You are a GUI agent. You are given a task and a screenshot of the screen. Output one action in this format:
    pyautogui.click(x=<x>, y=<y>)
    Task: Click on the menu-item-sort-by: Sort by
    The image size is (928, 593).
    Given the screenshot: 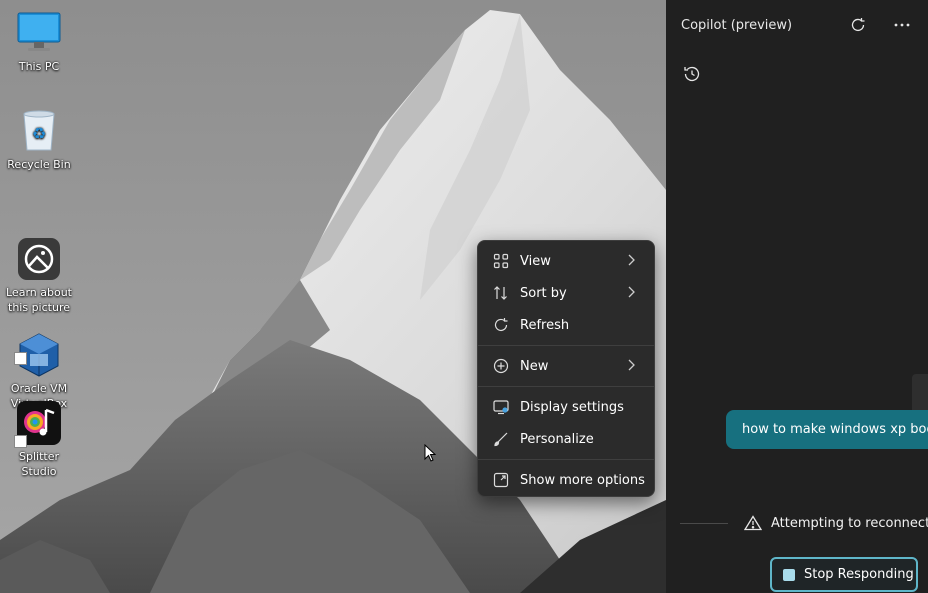 What is the action you would take?
    pyautogui.click(x=566, y=293)
    